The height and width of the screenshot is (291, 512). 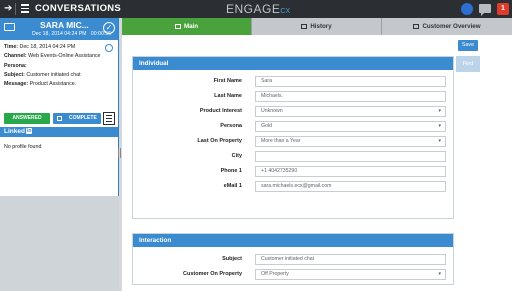 I want to click on conversation-timestamp: Dec 18, 2014 04:24 PM 00:00:56, so click(x=72, y=34).